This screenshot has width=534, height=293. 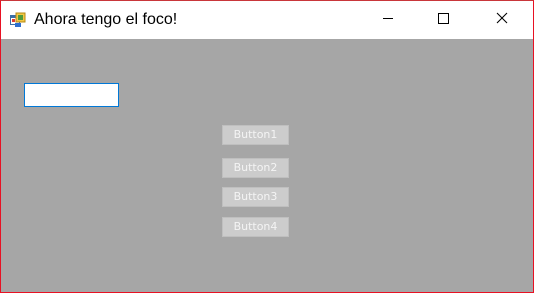 What do you see at coordinates (71, 95) in the screenshot?
I see `text-input` at bounding box center [71, 95].